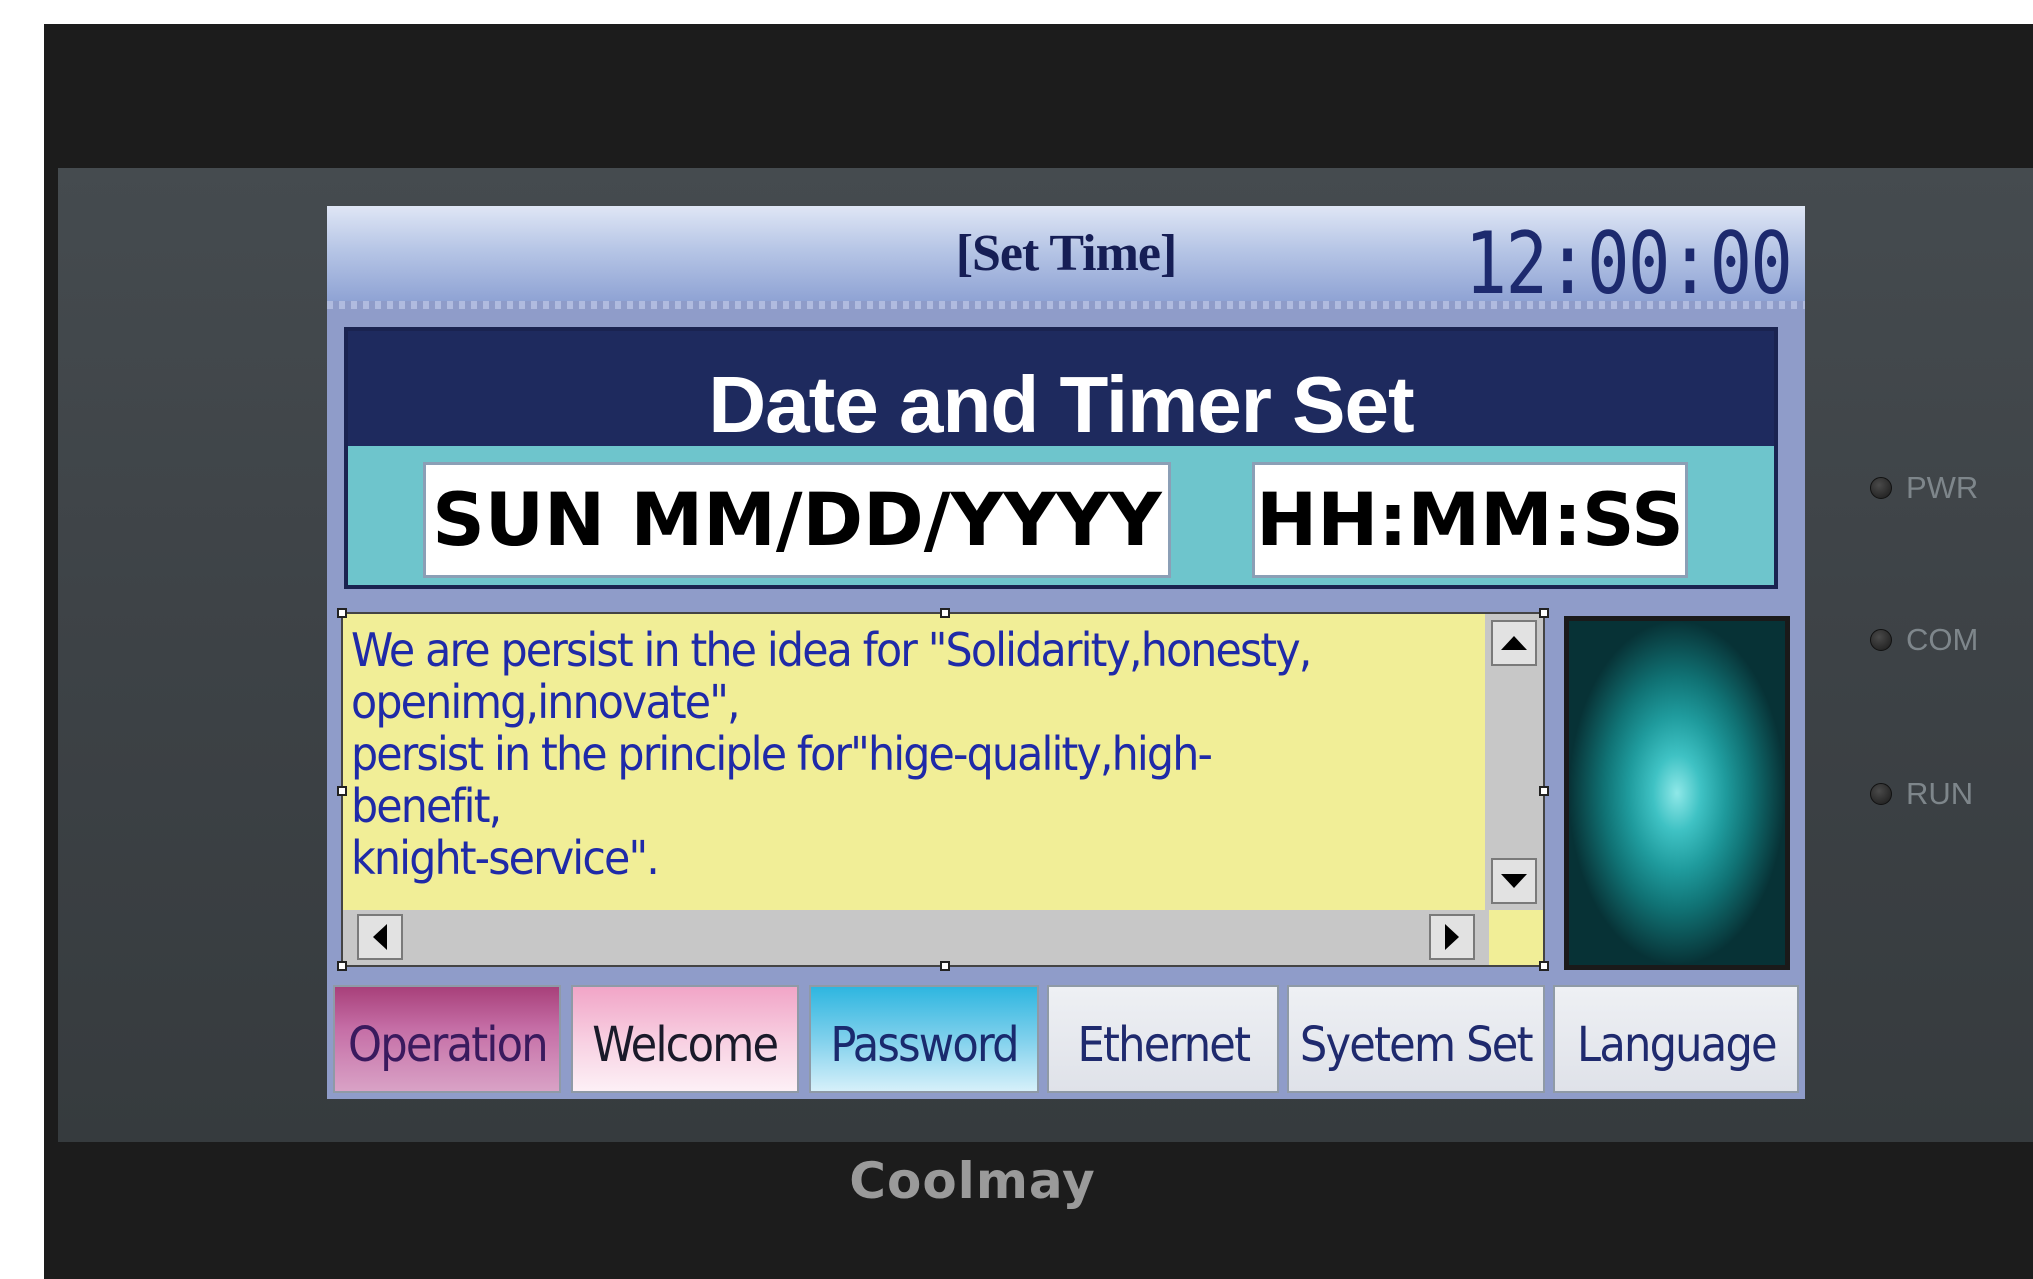 The width and height of the screenshot is (2033, 1279). I want to click on divider, so click(1066, 305).